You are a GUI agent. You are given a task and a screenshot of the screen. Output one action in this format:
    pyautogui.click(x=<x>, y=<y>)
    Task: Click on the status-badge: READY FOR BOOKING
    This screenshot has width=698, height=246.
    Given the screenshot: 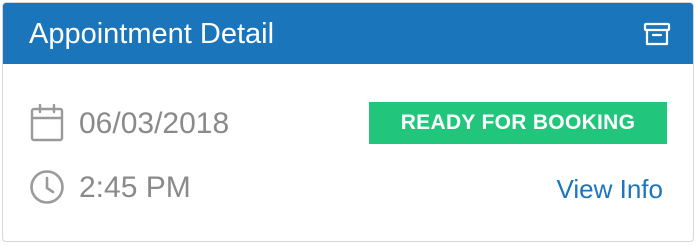 What is the action you would take?
    pyautogui.click(x=518, y=123)
    